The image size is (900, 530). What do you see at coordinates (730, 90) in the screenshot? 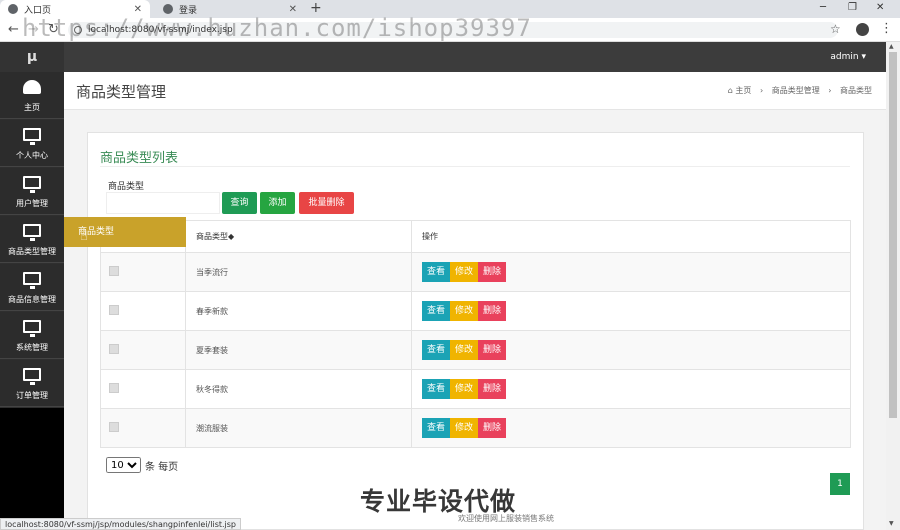
I see `home-icon: ⌂` at bounding box center [730, 90].